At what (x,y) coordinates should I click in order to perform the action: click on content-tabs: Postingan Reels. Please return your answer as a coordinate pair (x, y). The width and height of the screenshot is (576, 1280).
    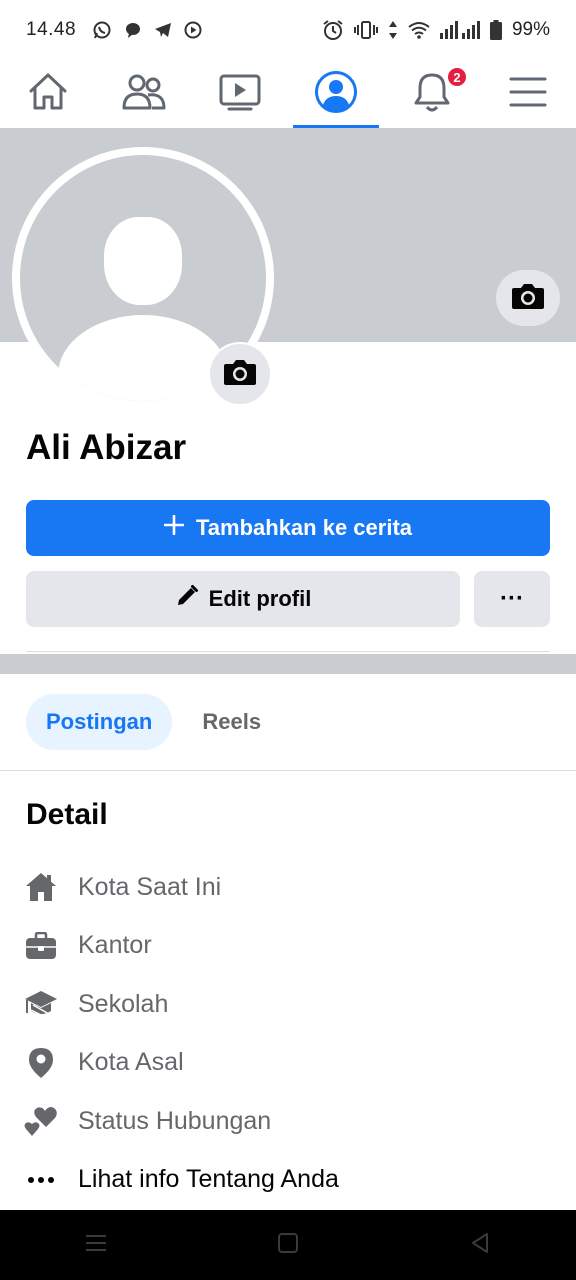
    Looking at the image, I should click on (153, 722).